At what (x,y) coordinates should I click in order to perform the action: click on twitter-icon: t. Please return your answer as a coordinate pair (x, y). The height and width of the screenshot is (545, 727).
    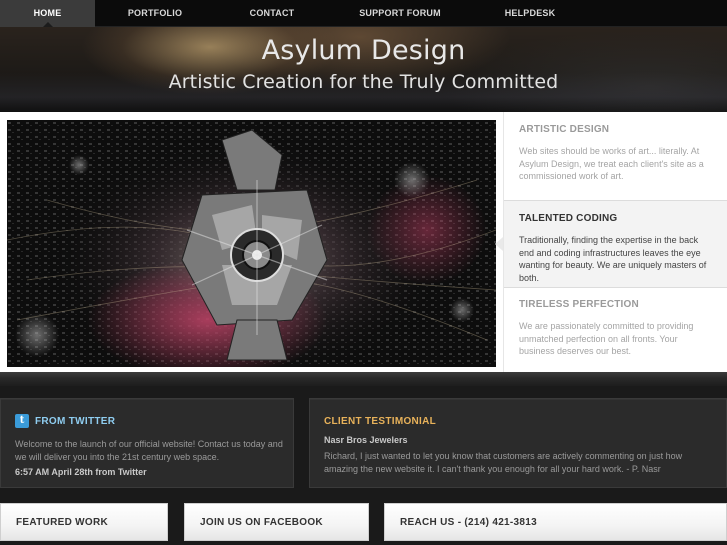
    Looking at the image, I should click on (22, 421).